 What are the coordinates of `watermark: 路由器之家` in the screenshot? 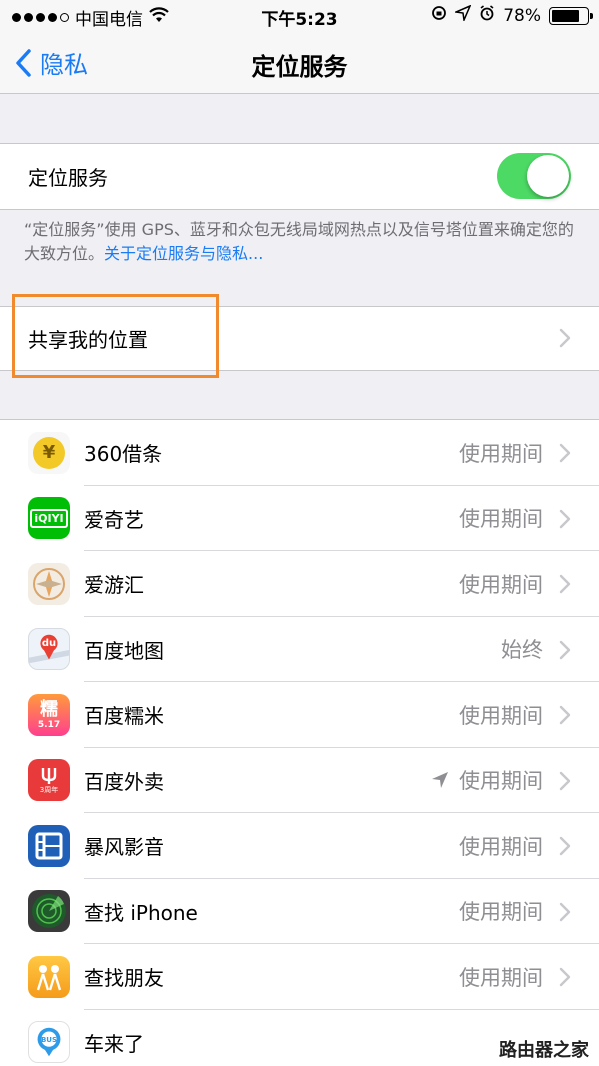 It's located at (544, 1050).